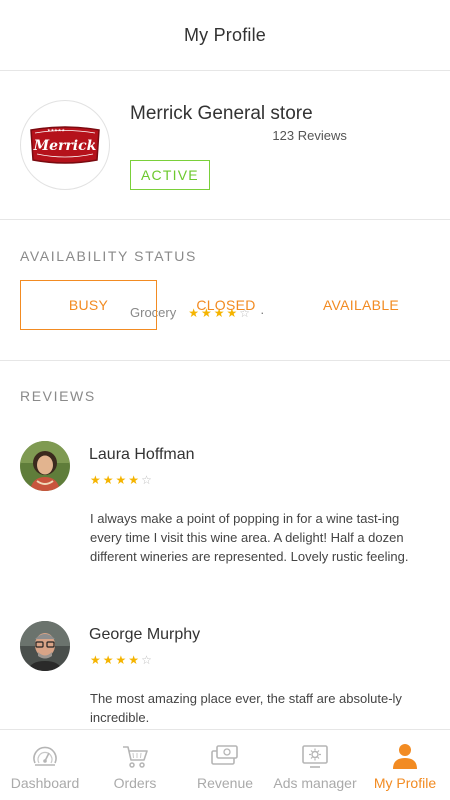 Image resolution: width=450 pixels, height=800 pixels. What do you see at coordinates (135, 783) in the screenshot?
I see `tab-label: Orders` at bounding box center [135, 783].